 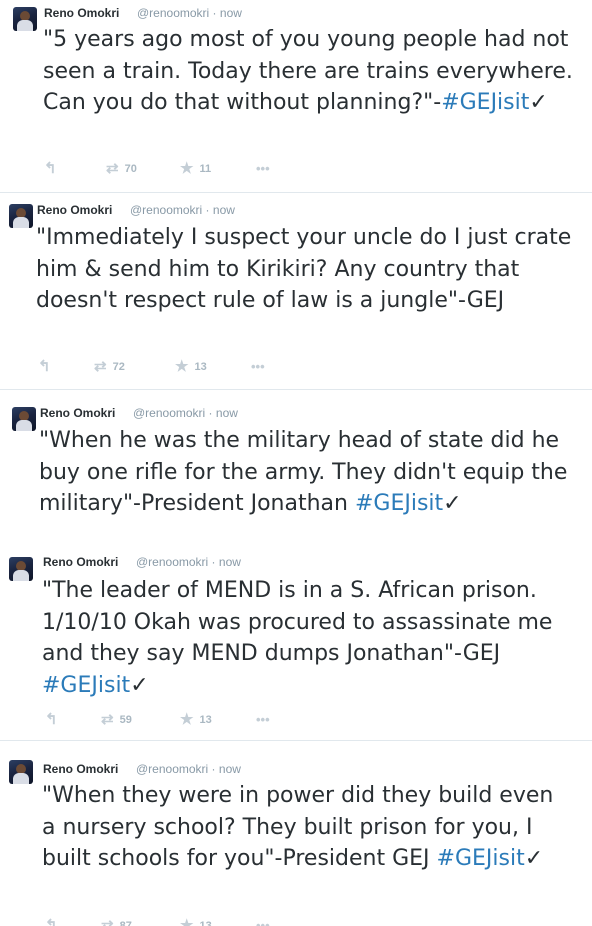 What do you see at coordinates (125, 923) in the screenshot?
I see `retweet-count: 87` at bounding box center [125, 923].